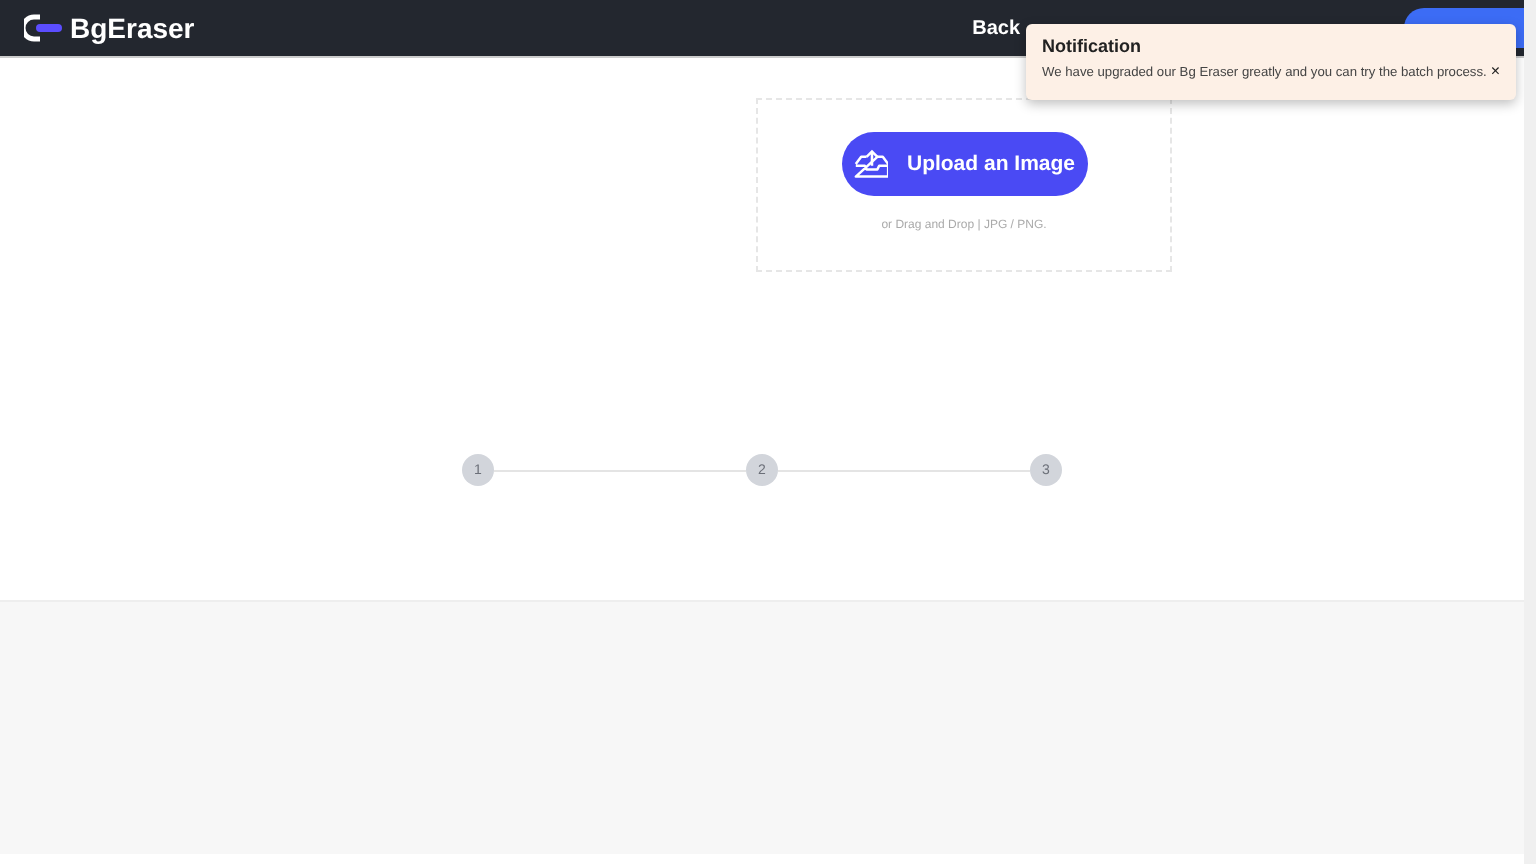 The image size is (1536, 864). I want to click on logo-icon, so click(44, 28).